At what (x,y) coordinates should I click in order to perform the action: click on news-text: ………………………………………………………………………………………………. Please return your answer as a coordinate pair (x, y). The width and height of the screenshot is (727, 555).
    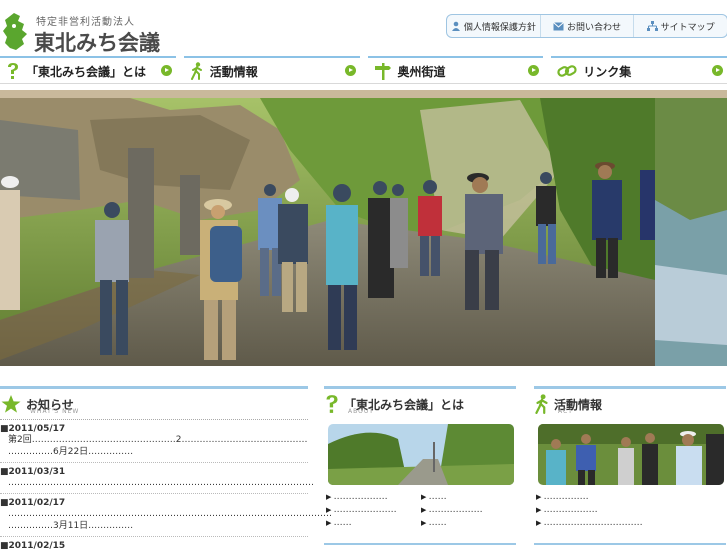
    Looking at the image, I should click on (166, 514).